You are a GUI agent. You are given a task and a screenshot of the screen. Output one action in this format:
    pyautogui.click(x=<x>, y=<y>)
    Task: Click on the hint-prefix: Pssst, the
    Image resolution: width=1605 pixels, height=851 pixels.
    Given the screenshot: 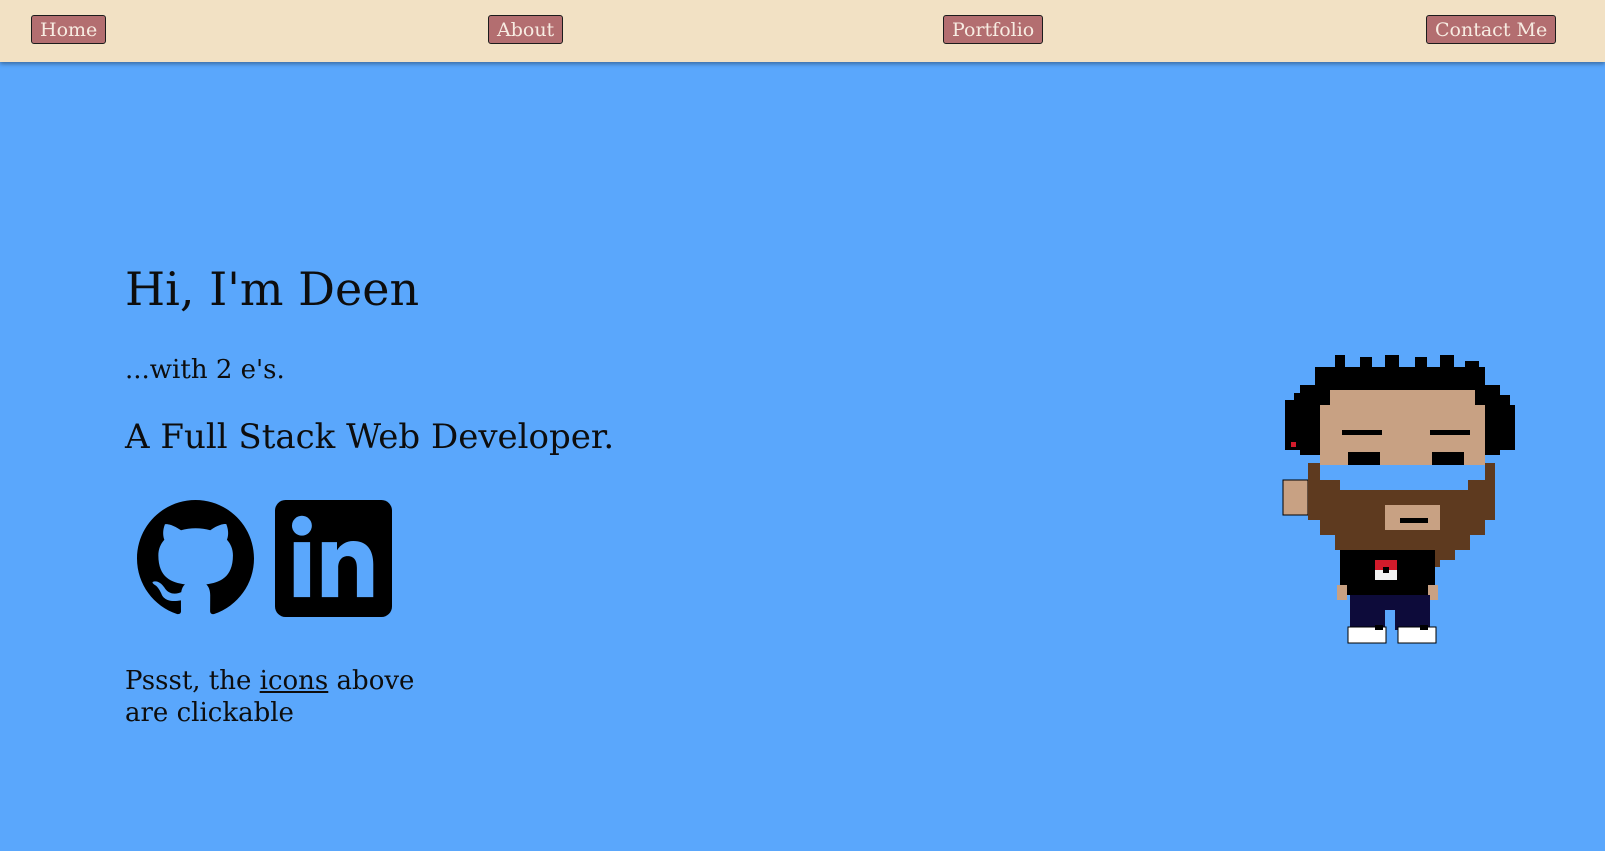 What is the action you would take?
    pyautogui.click(x=192, y=681)
    